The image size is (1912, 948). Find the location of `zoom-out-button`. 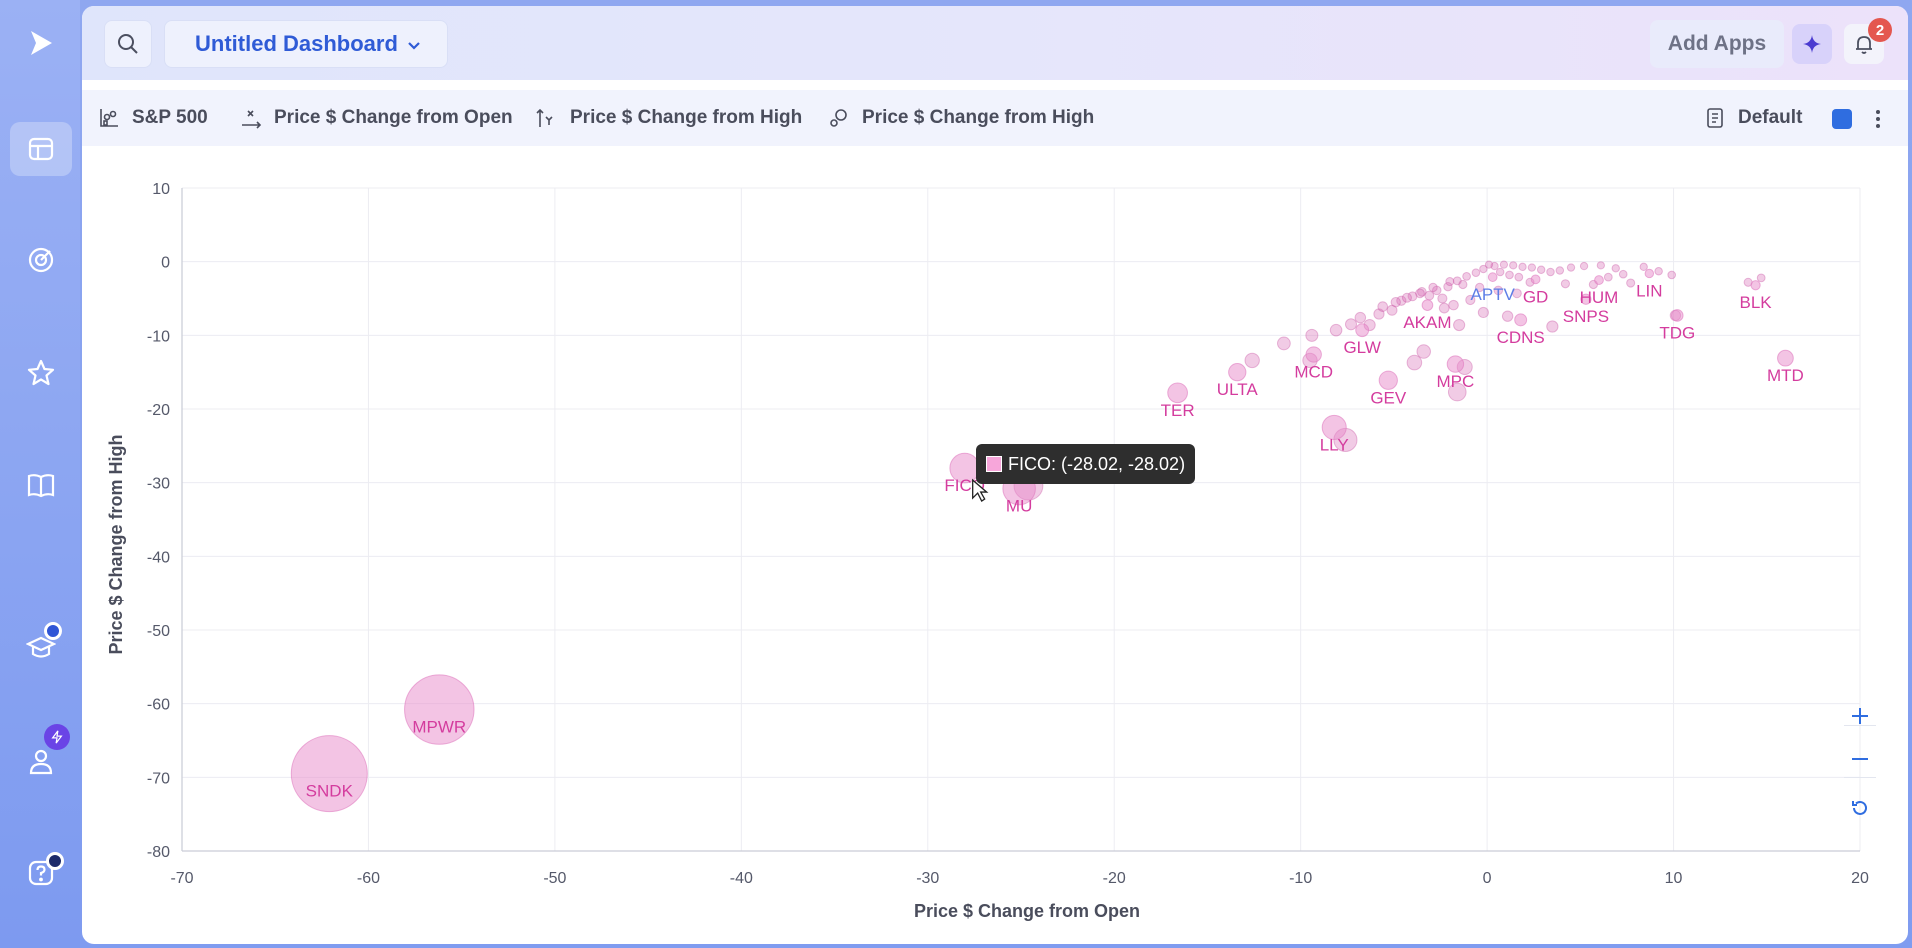

zoom-out-button is located at coordinates (1860, 759).